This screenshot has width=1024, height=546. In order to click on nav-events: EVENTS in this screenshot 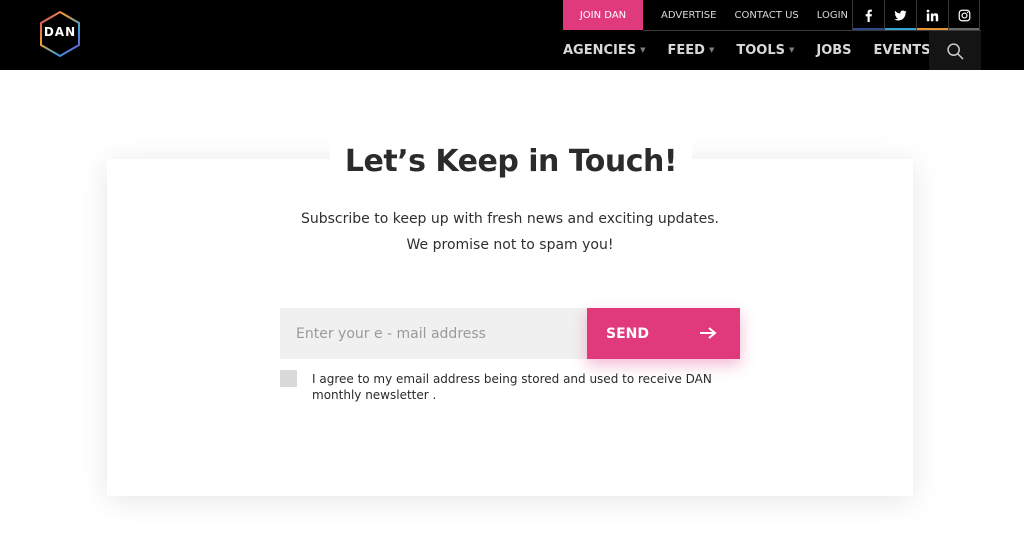, I will do `click(902, 50)`.